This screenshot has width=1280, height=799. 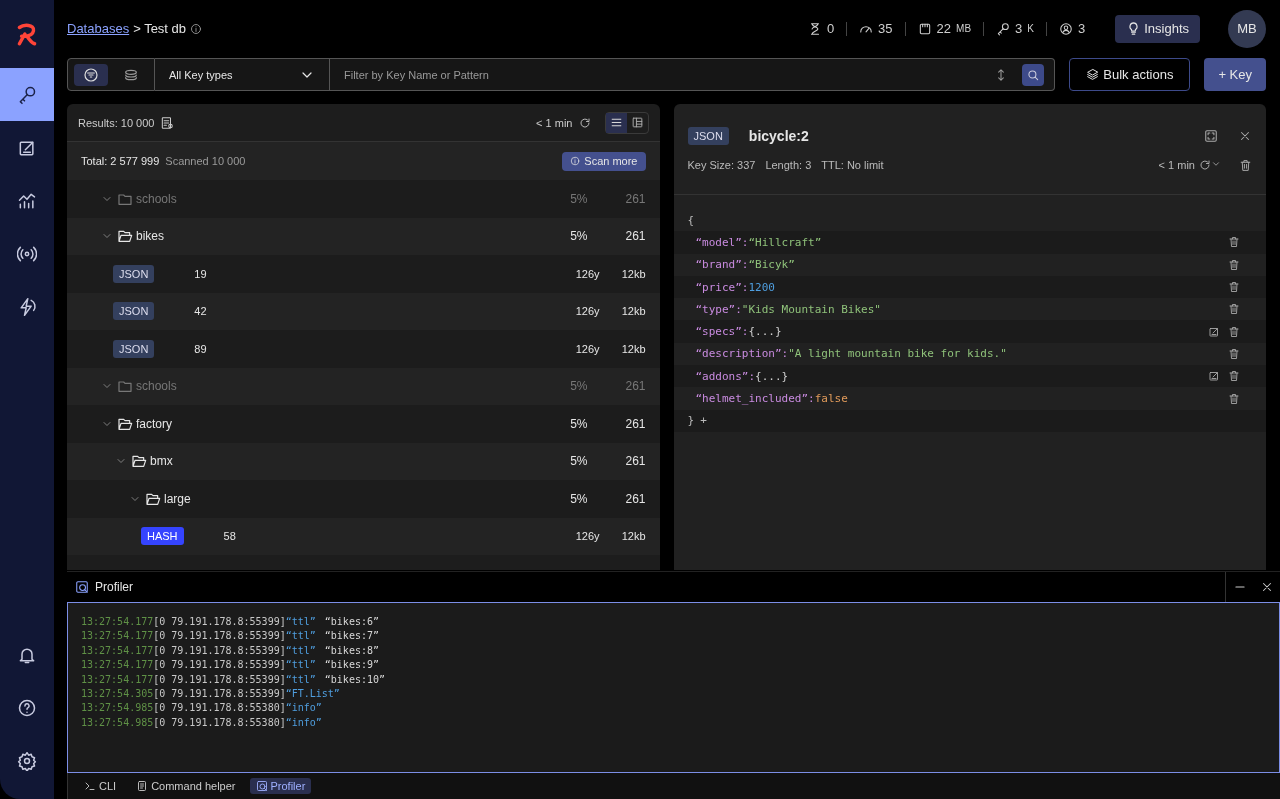 I want to click on json-value: 1200, so click(x=761, y=287).